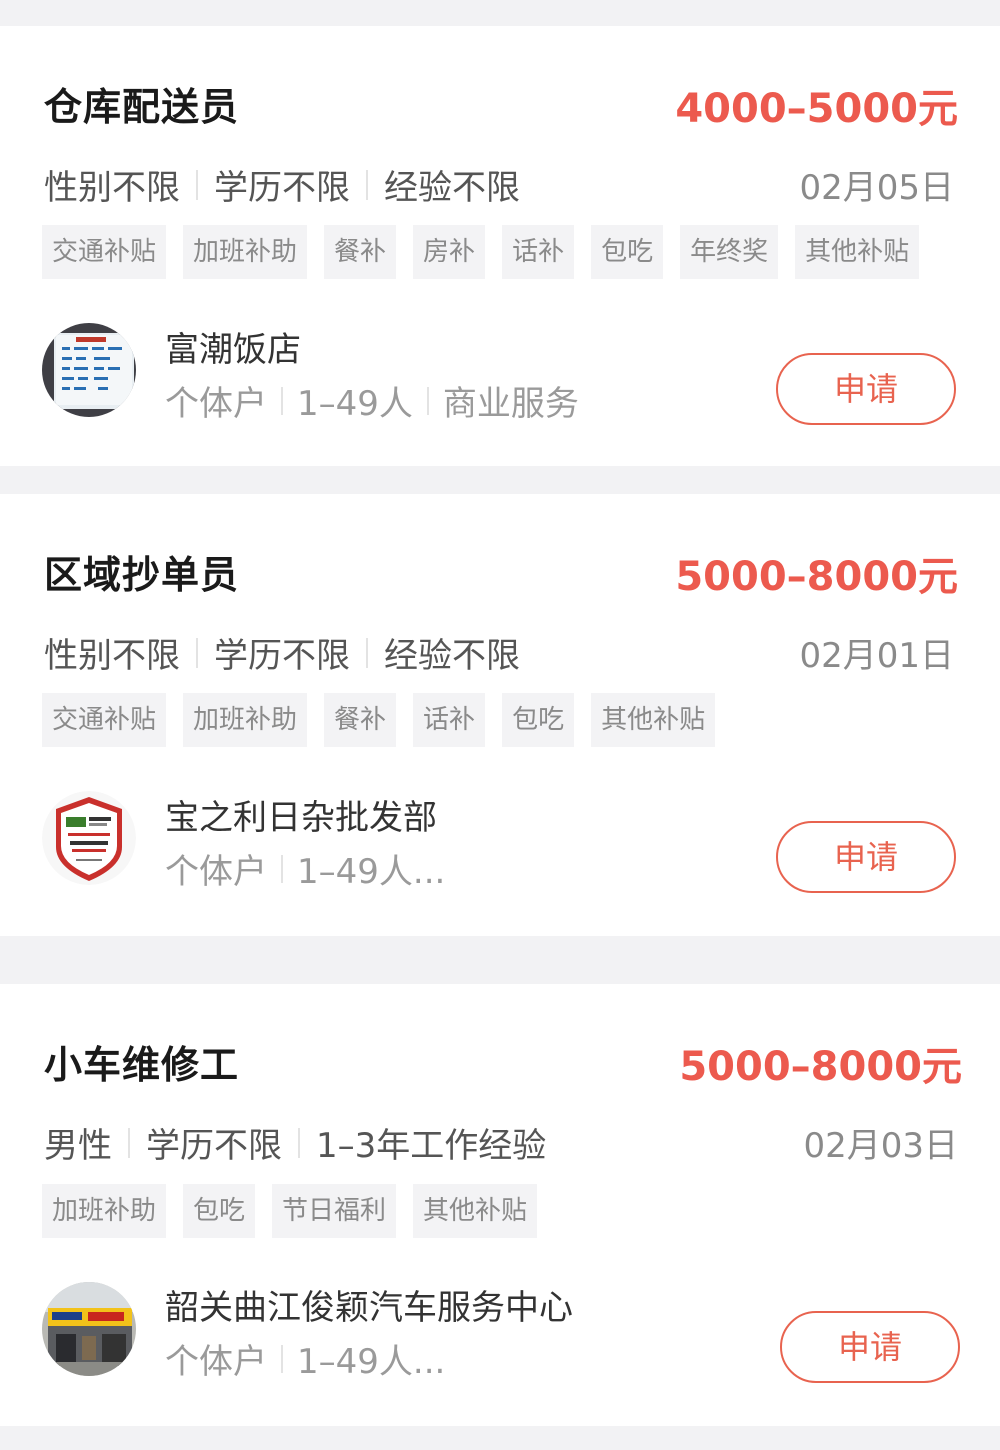  I want to click on job-title: 小车维修工, so click(142, 1065).